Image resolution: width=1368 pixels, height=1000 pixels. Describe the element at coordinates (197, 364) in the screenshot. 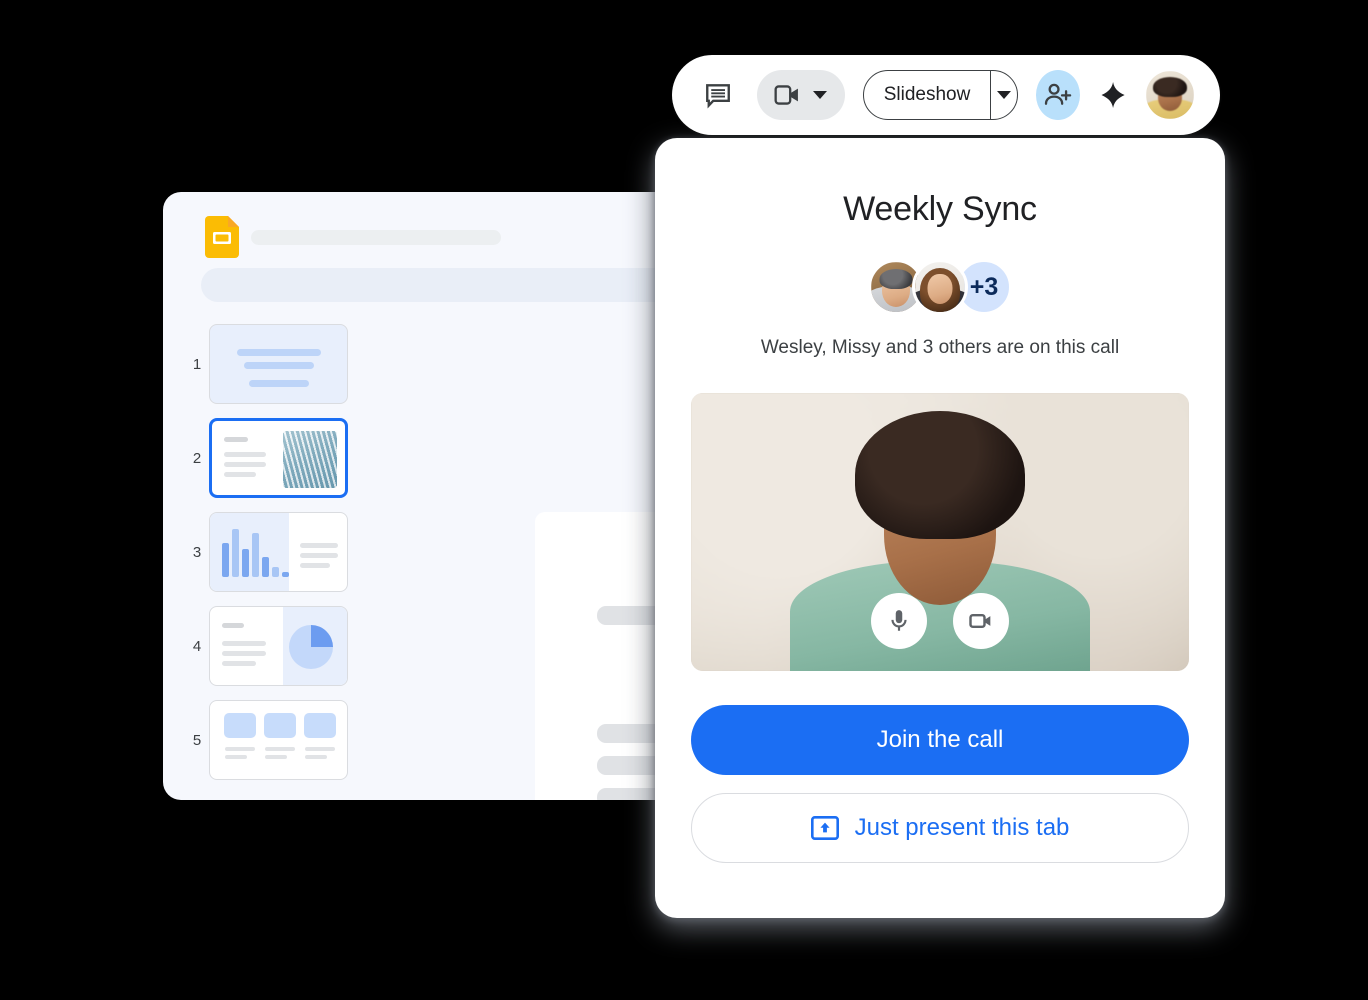

I see `slide-number: 1` at that location.